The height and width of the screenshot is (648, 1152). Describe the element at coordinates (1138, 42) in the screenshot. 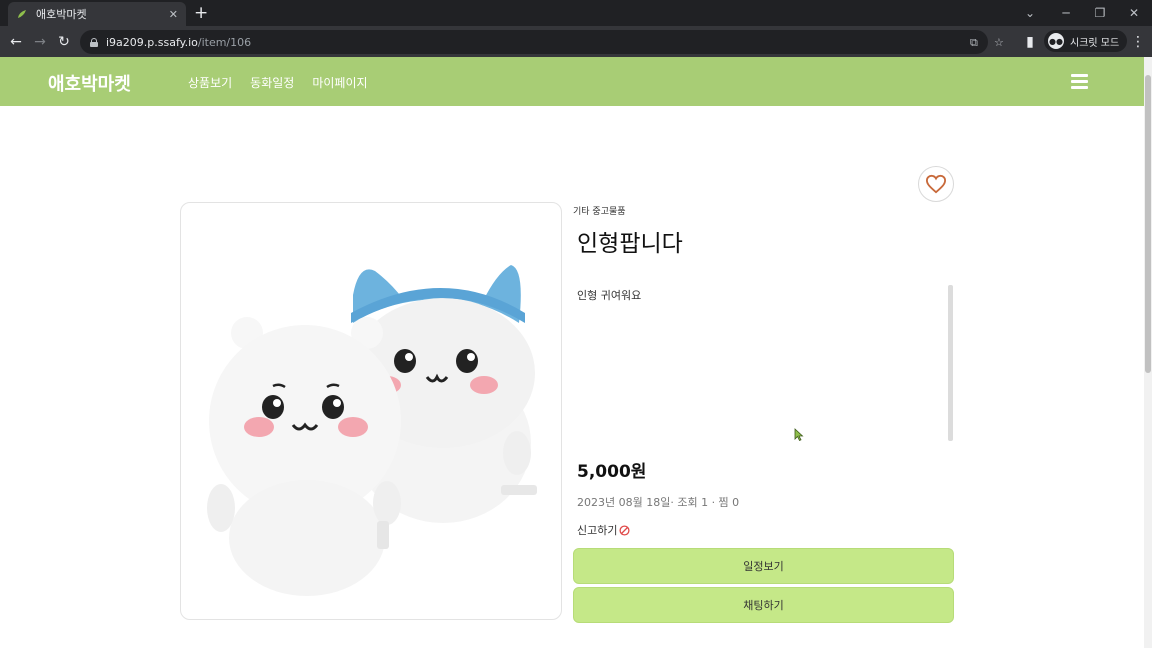

I see `menu-kebab-icon: ⋮` at that location.